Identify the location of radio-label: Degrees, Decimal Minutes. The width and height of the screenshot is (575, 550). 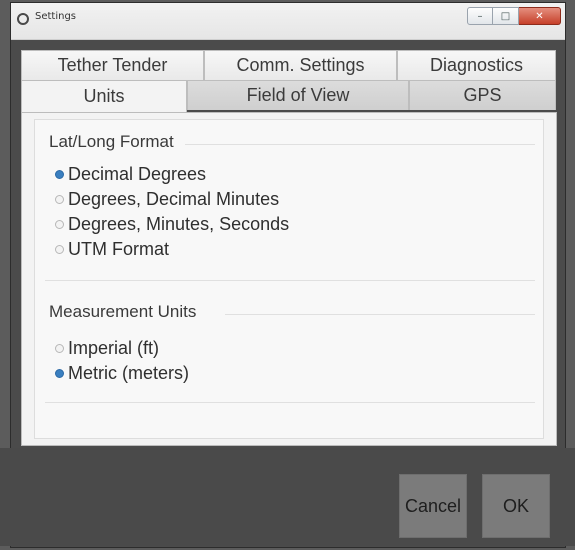
(174, 199).